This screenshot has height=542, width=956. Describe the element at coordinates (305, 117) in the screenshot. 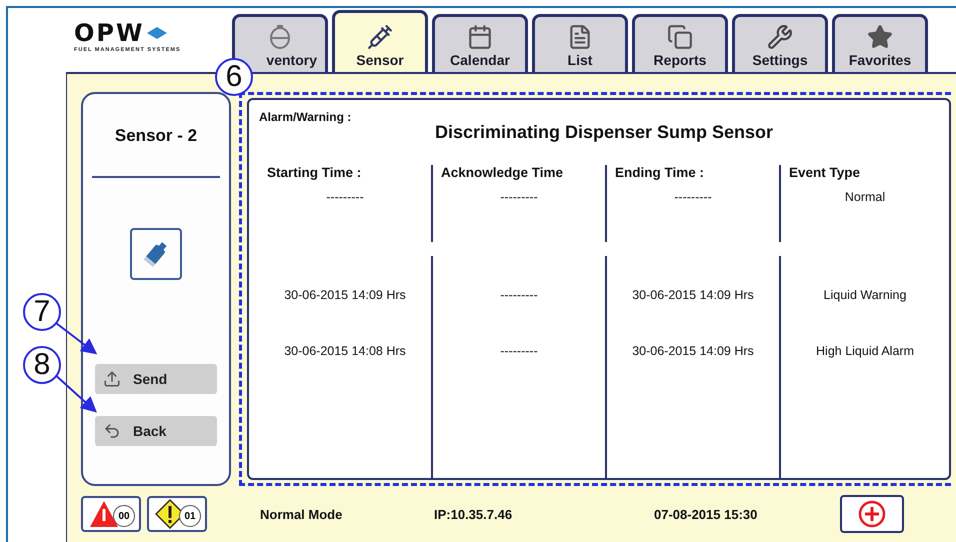

I see `alarm-label: Alarm/Warning :` at that location.